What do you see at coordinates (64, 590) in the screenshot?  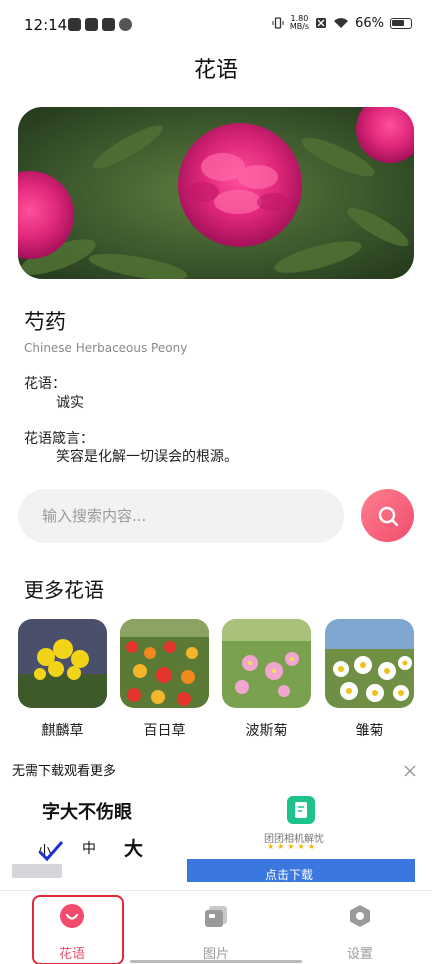 I see `more-section-title: 更多花语` at bounding box center [64, 590].